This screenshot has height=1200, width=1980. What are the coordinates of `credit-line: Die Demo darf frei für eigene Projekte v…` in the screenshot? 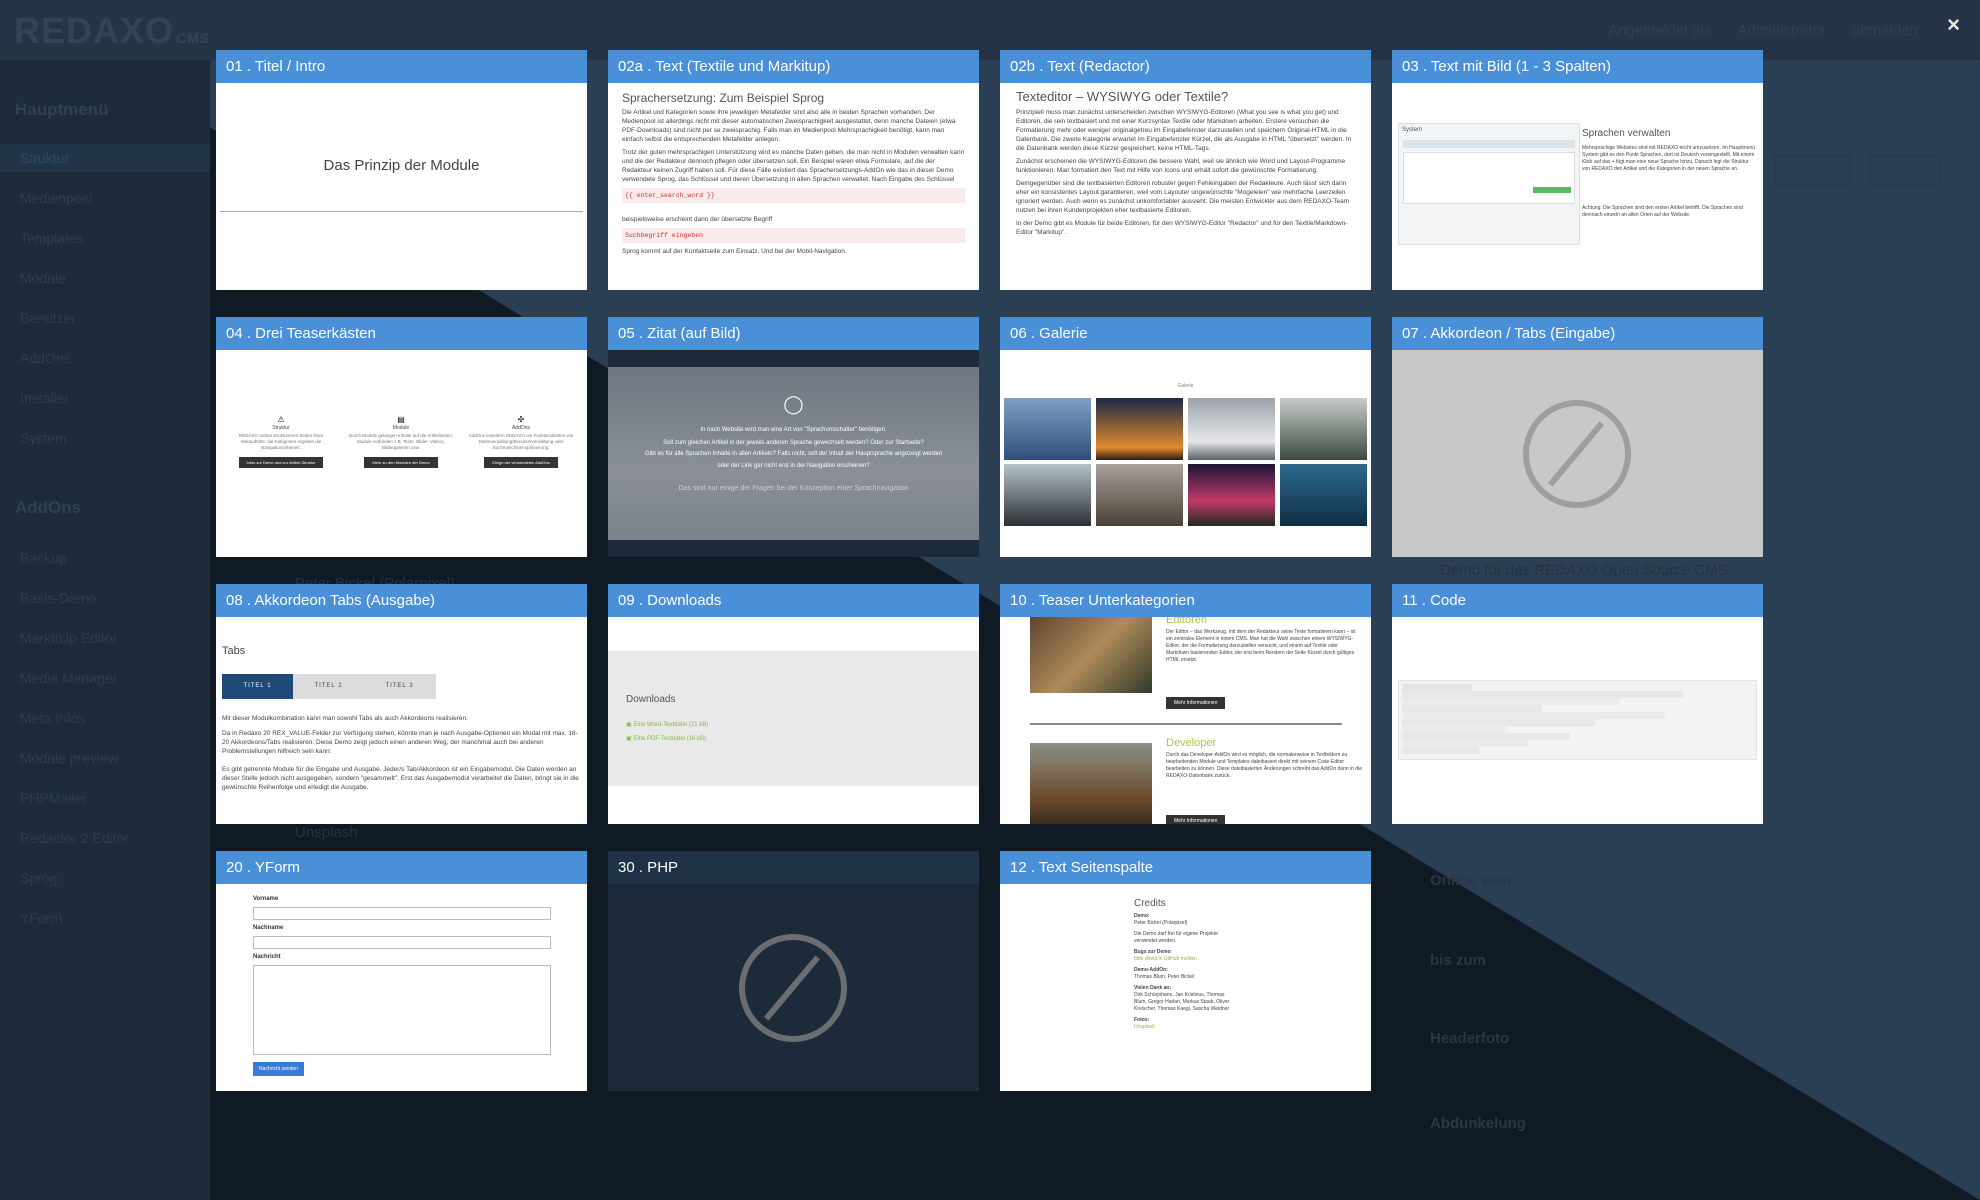 It's located at (1176, 937).